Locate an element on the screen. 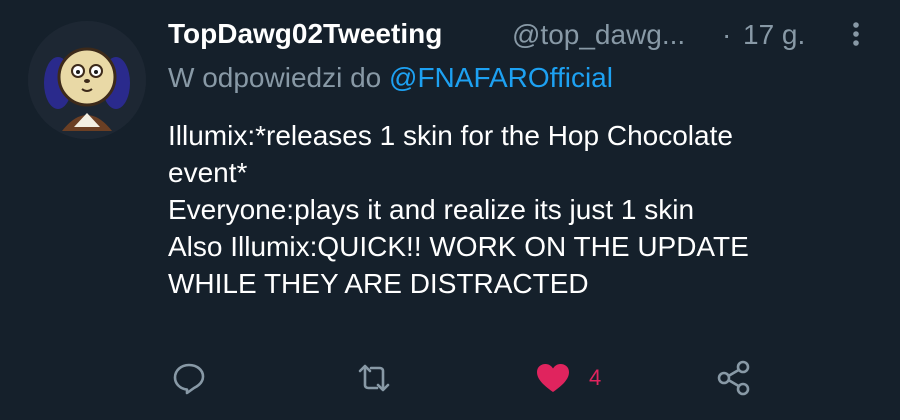 The image size is (900, 420). like-button: 4 is located at coordinates (568, 378).